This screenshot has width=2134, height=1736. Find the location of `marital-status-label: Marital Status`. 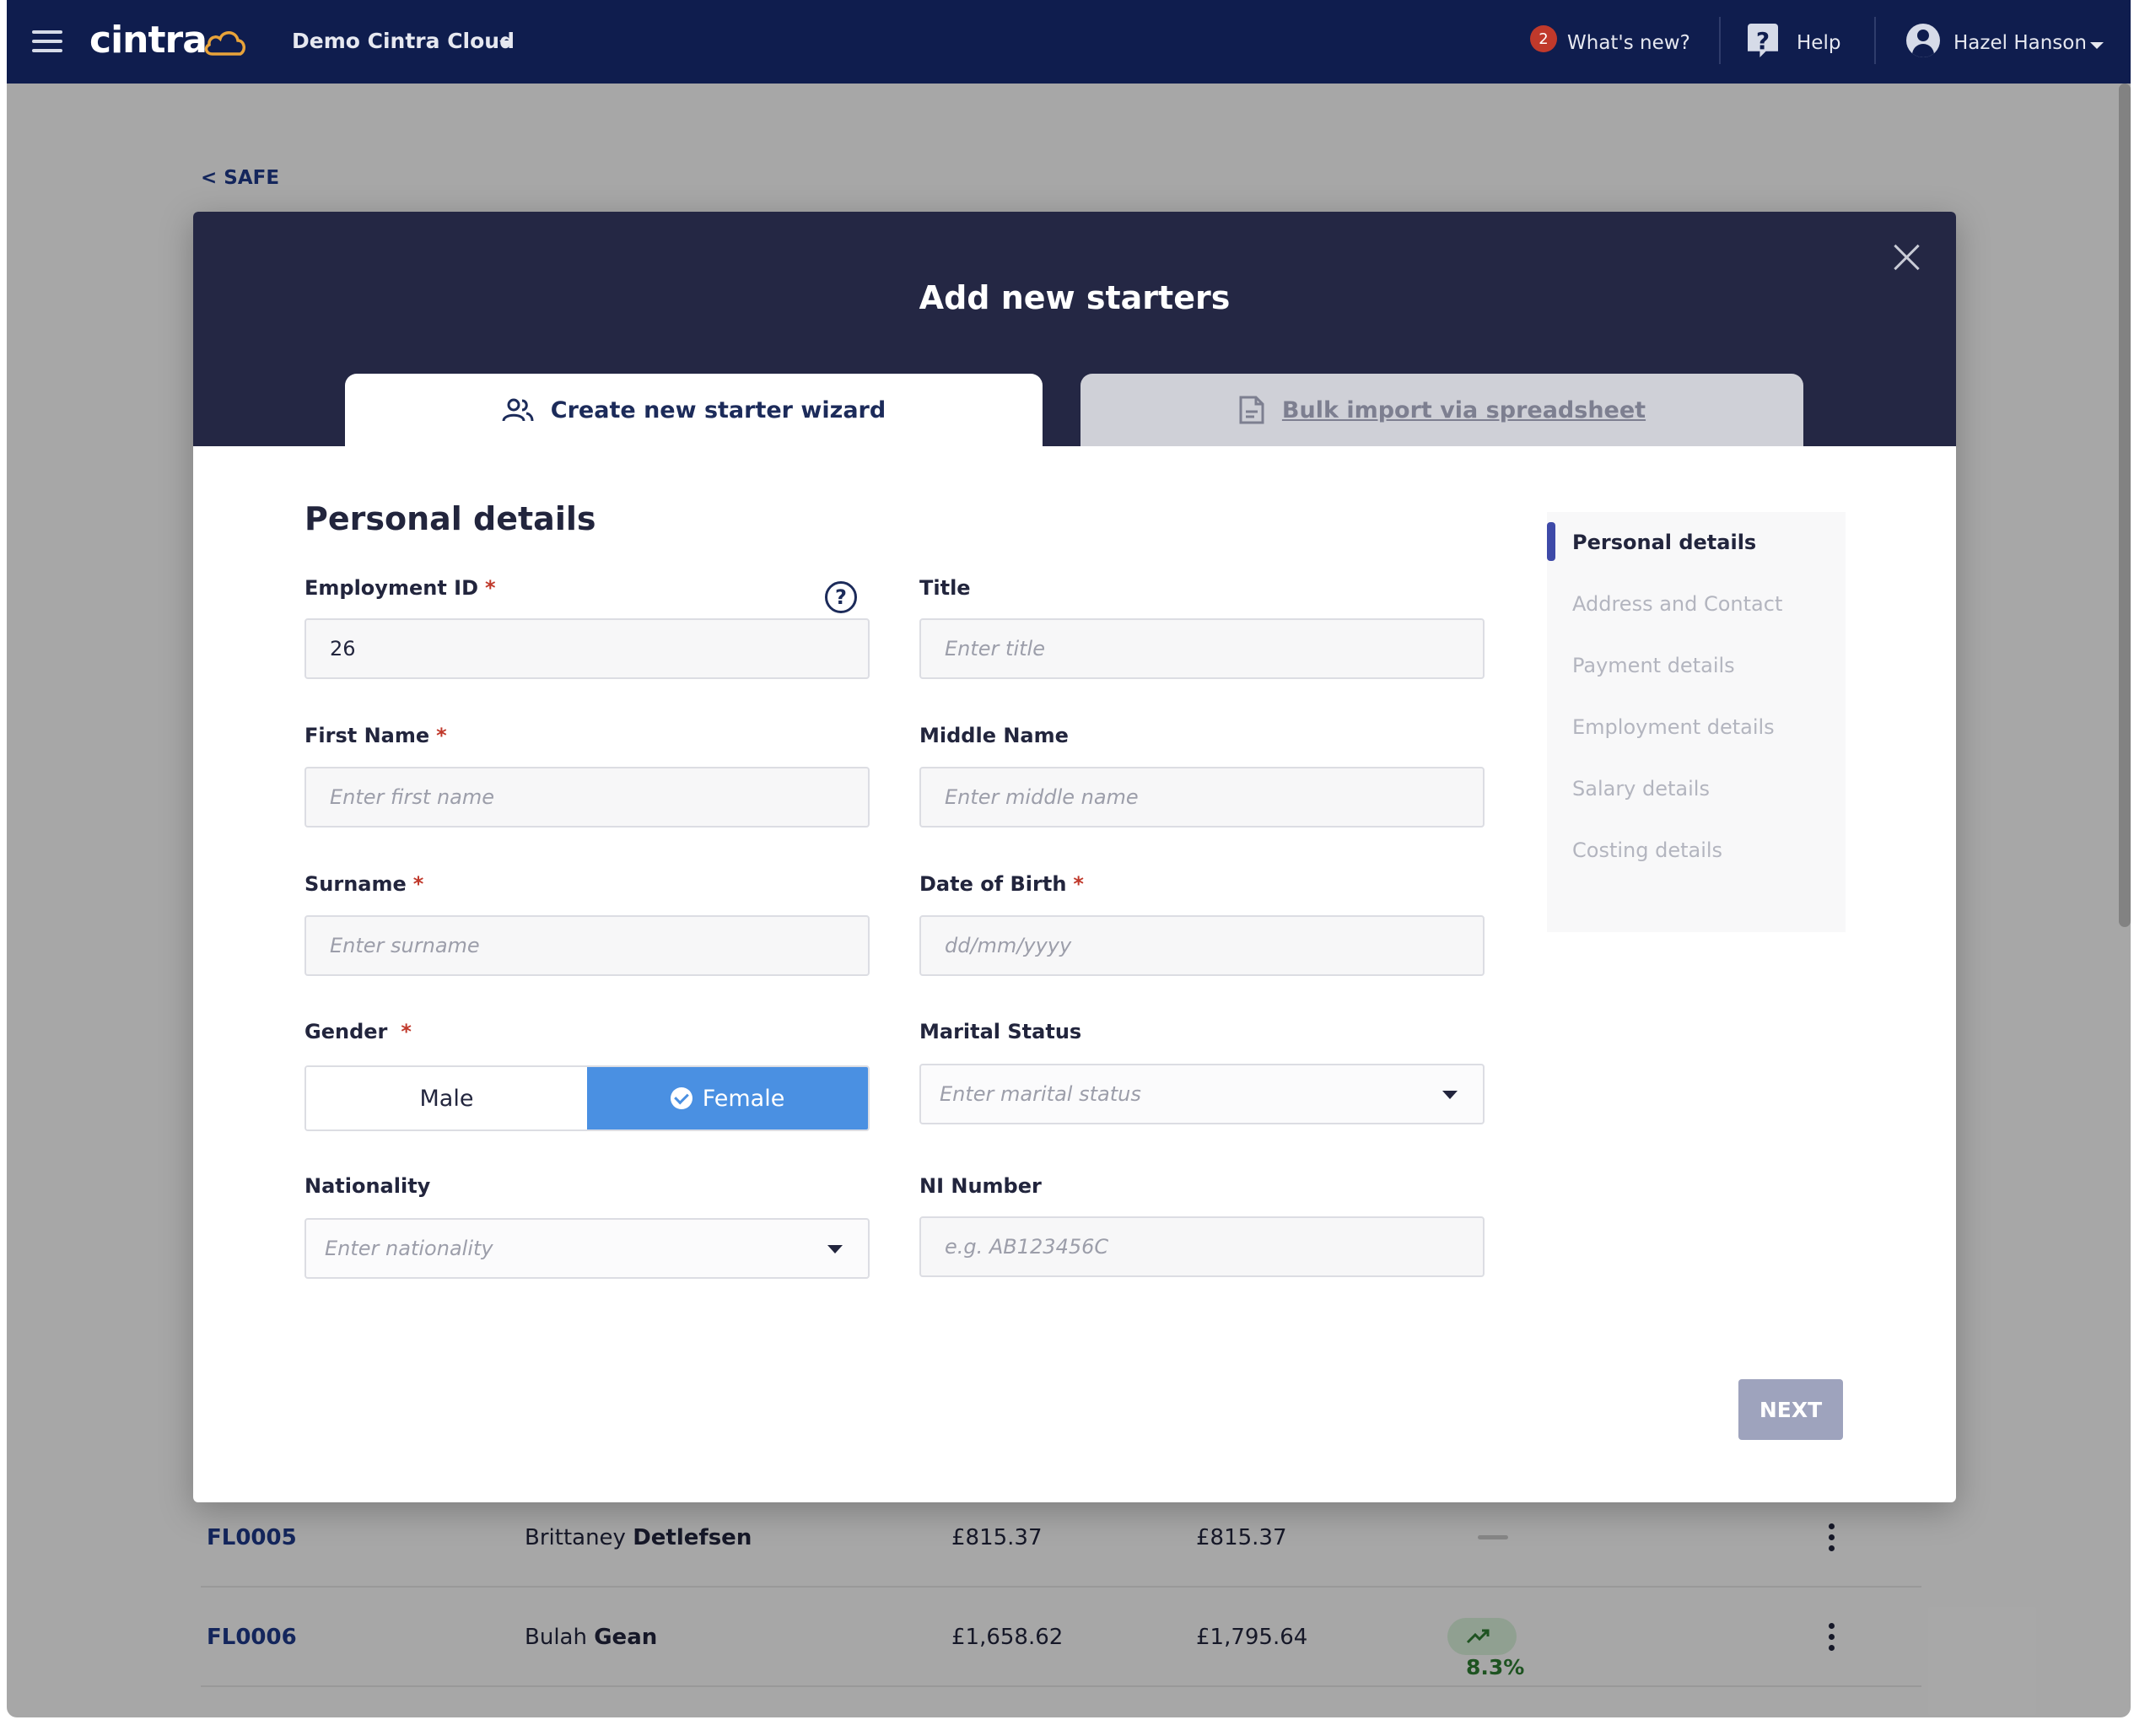

marital-status-label: Marital Status is located at coordinates (1000, 1031).